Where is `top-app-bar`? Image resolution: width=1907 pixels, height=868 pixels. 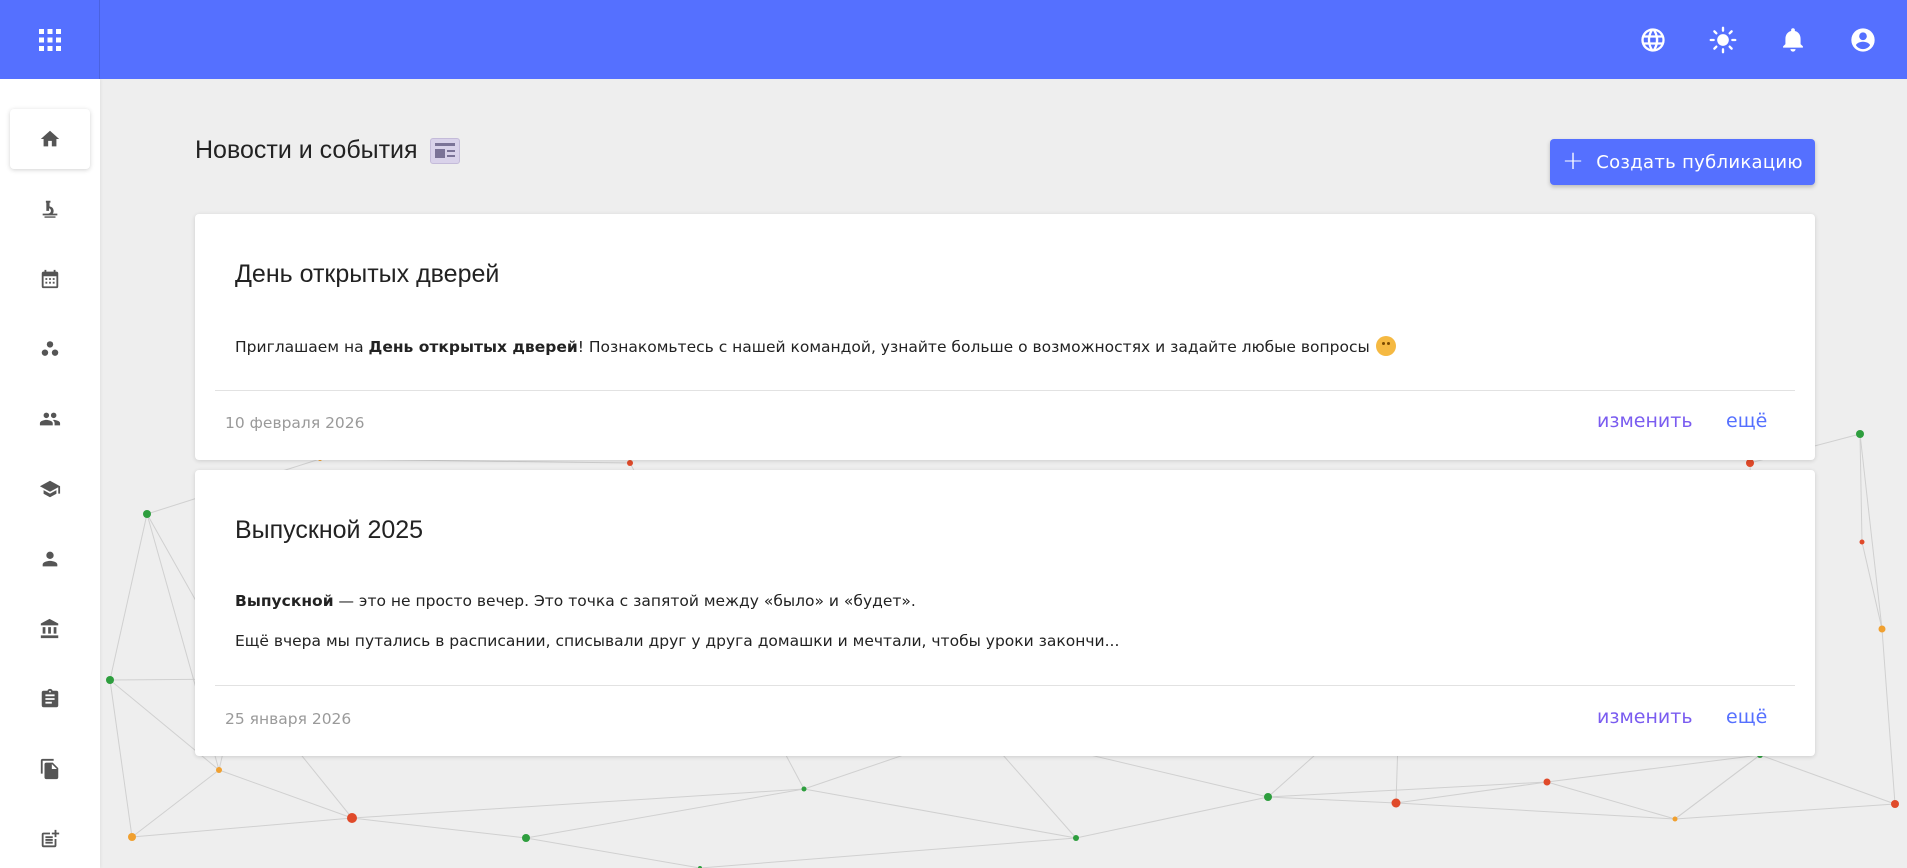
top-app-bar is located at coordinates (953, 39).